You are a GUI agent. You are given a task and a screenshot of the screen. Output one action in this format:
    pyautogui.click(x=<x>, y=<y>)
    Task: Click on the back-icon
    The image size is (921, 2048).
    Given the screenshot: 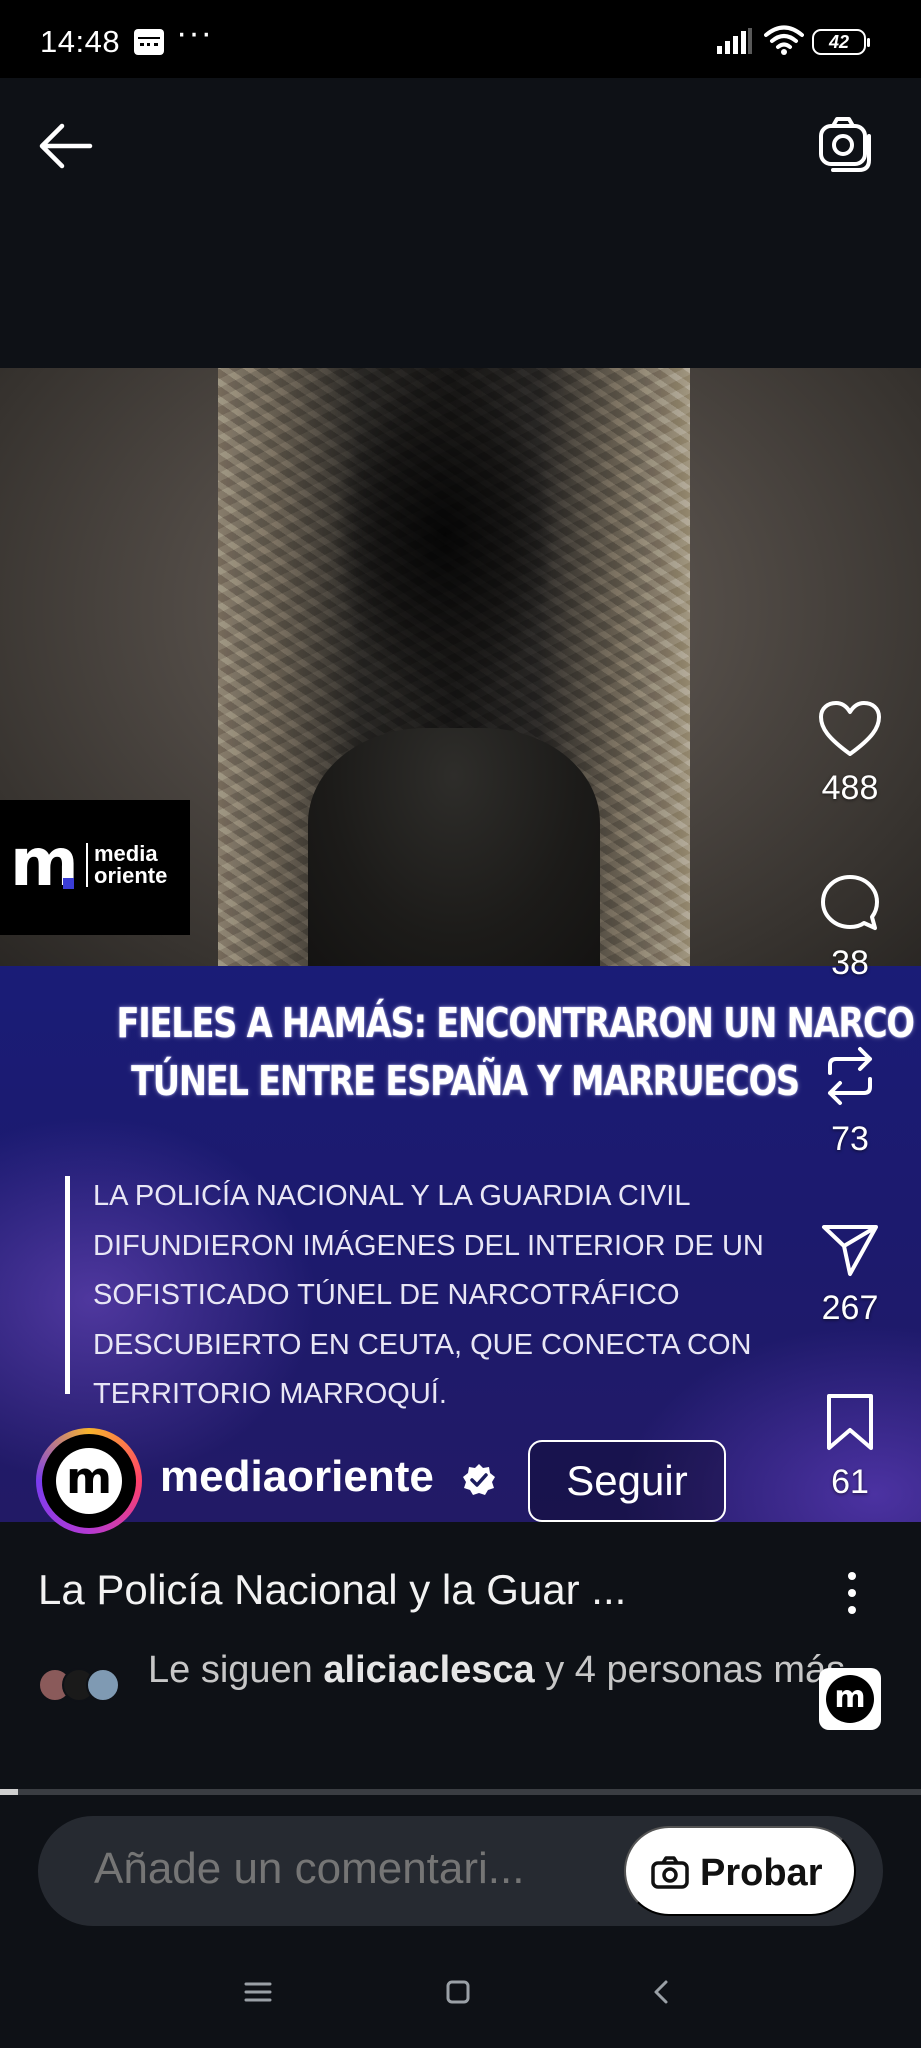 What is the action you would take?
    pyautogui.click(x=662, y=1992)
    